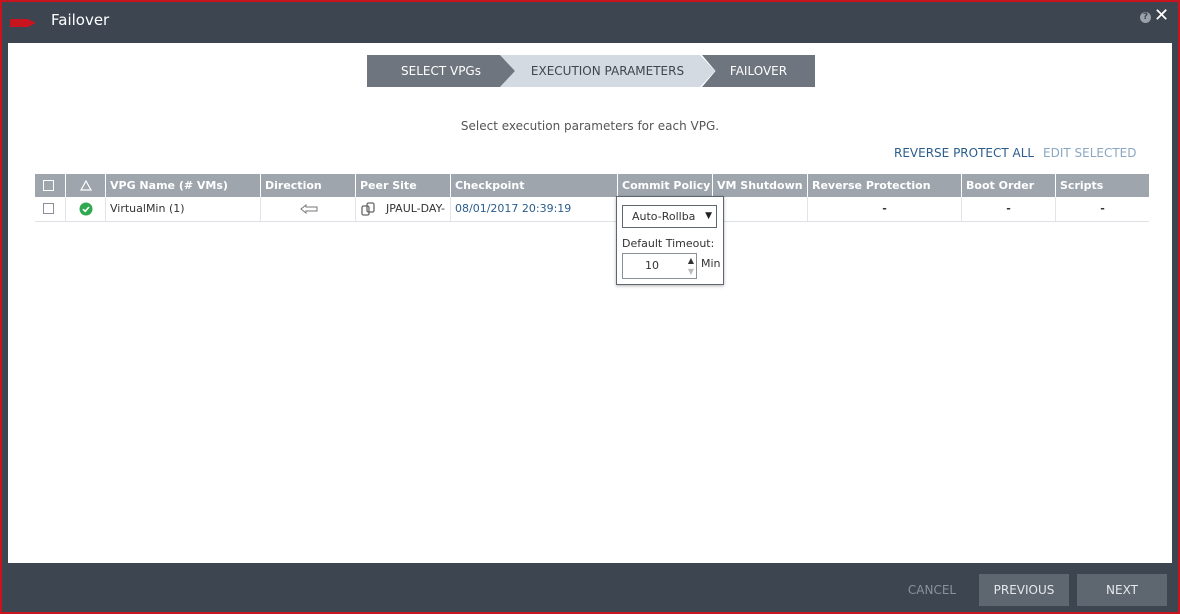  I want to click on next-button: NEXT, so click(1122, 590).